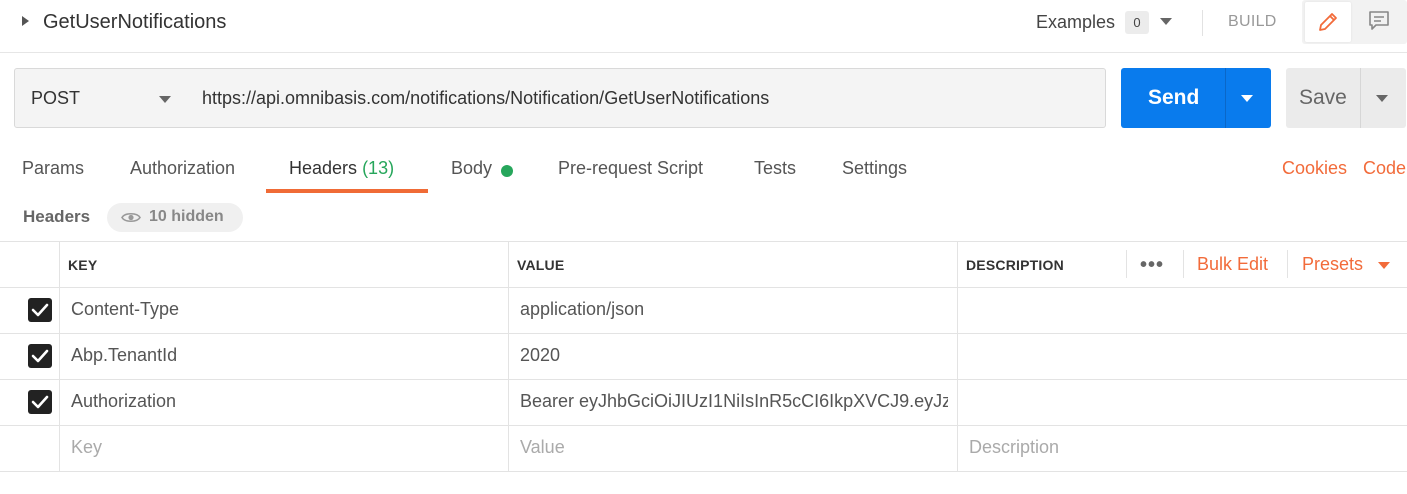 The width and height of the screenshot is (1407, 494). Describe the element at coordinates (1225, 98) in the screenshot. I see `send-divider` at that location.